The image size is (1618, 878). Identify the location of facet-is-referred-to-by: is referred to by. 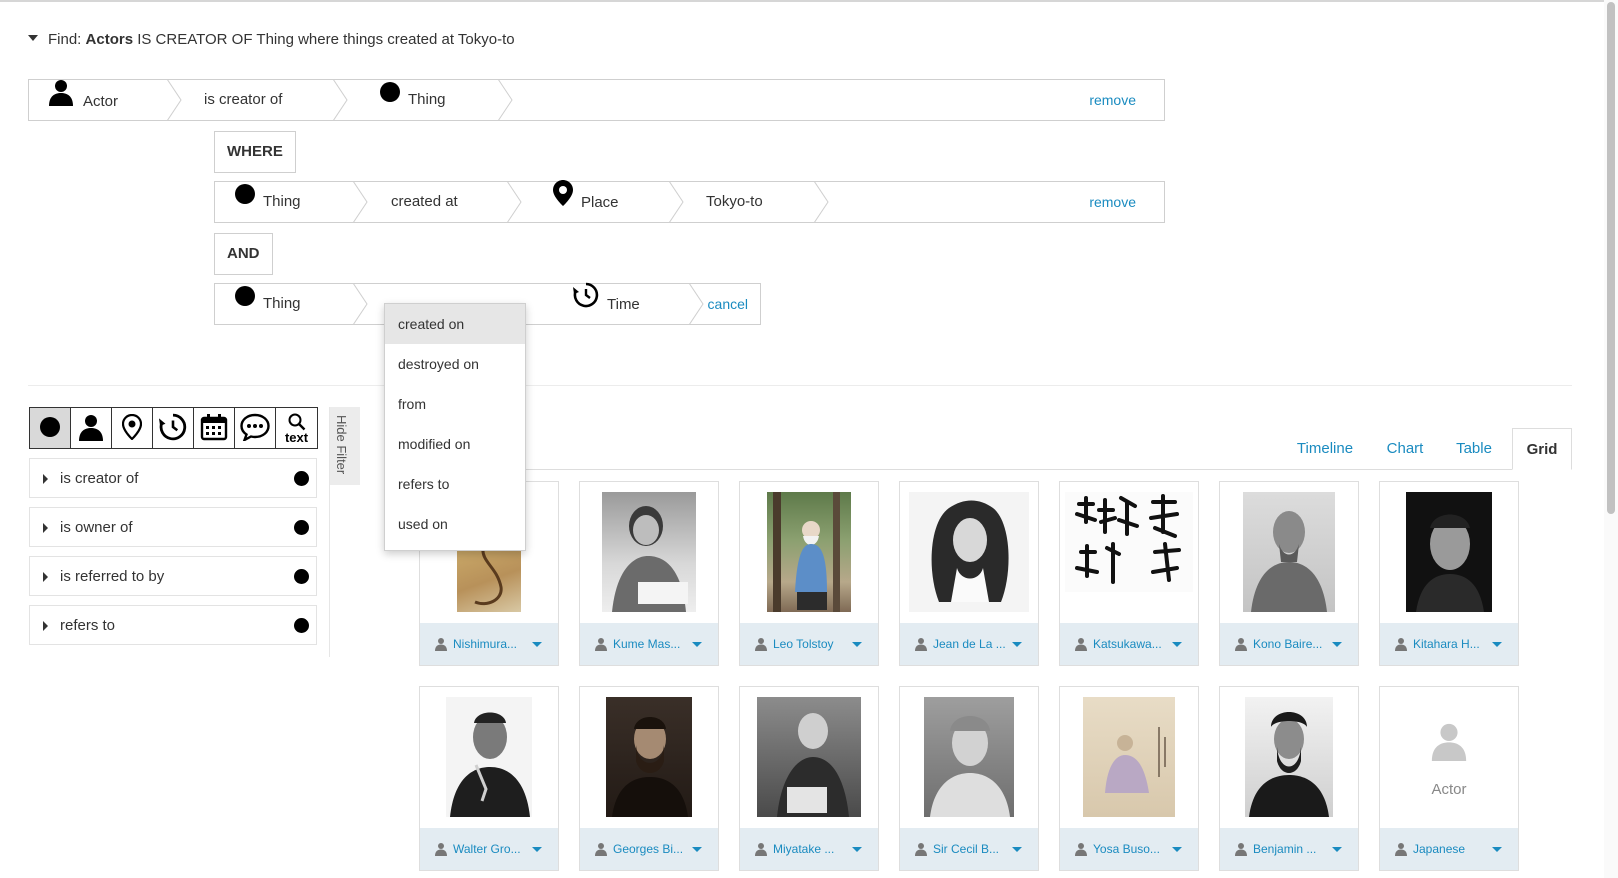
(173, 576).